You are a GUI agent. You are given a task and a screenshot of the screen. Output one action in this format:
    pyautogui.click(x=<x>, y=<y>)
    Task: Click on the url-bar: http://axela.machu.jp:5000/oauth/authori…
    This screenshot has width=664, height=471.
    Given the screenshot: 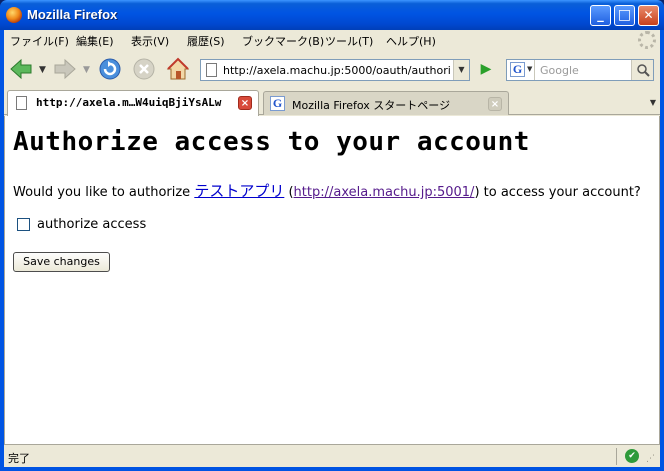 What is the action you would take?
    pyautogui.click(x=335, y=70)
    